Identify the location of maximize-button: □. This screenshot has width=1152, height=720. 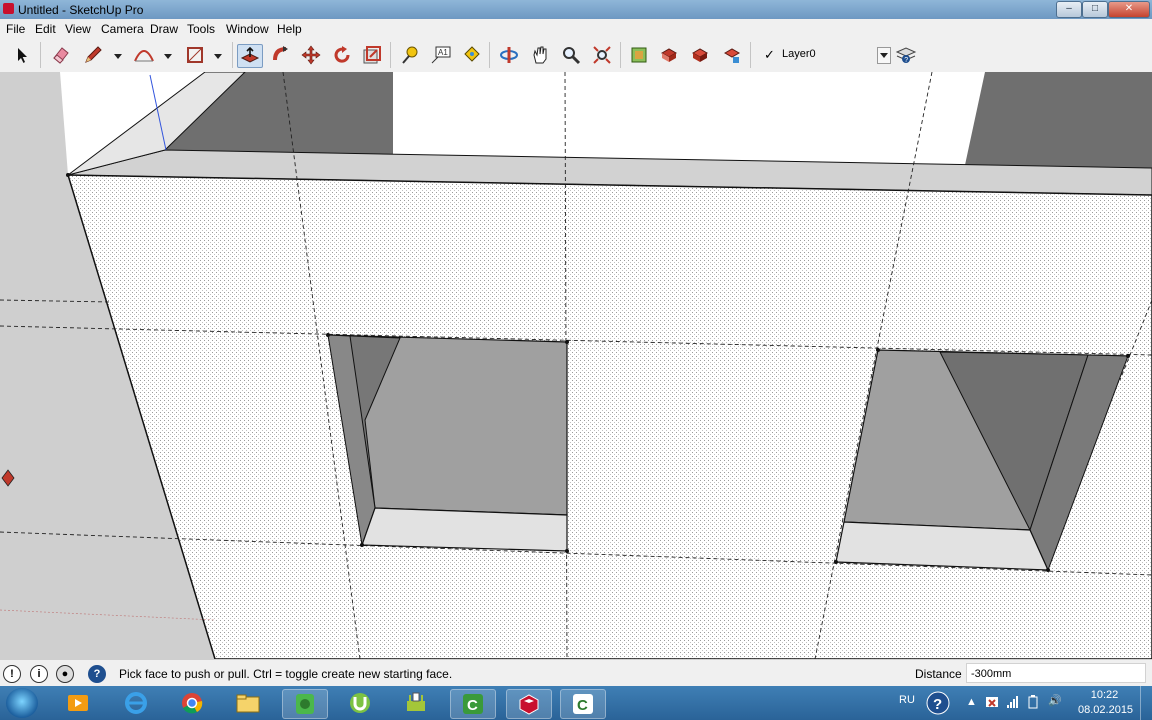
(1095, 9).